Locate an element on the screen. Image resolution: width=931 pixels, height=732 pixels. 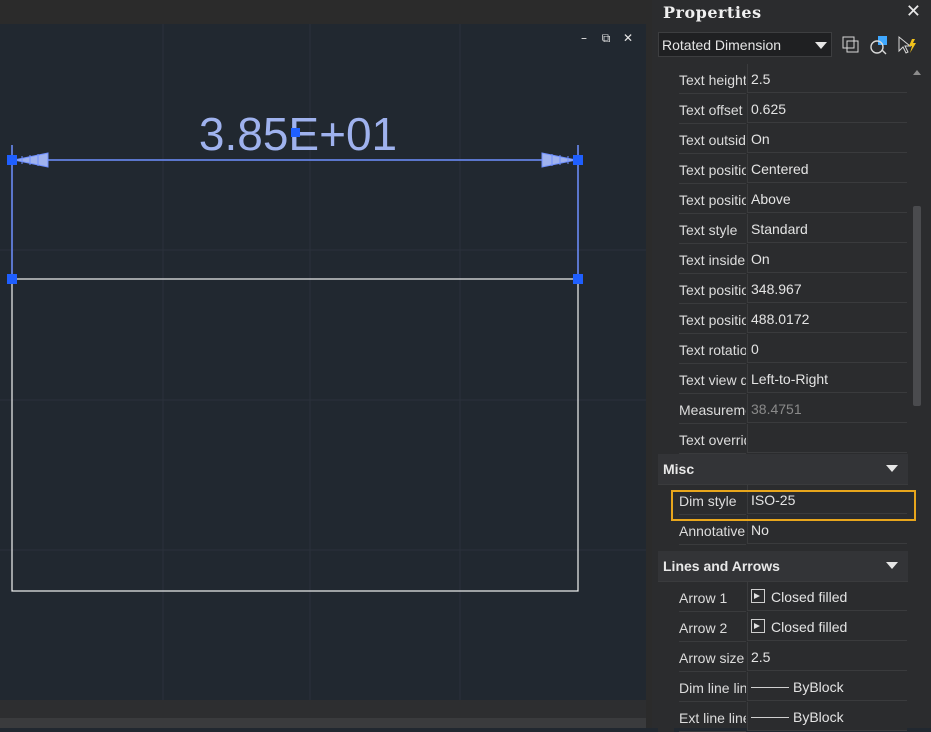
prop-value: 348.967 is located at coordinates (827, 288).